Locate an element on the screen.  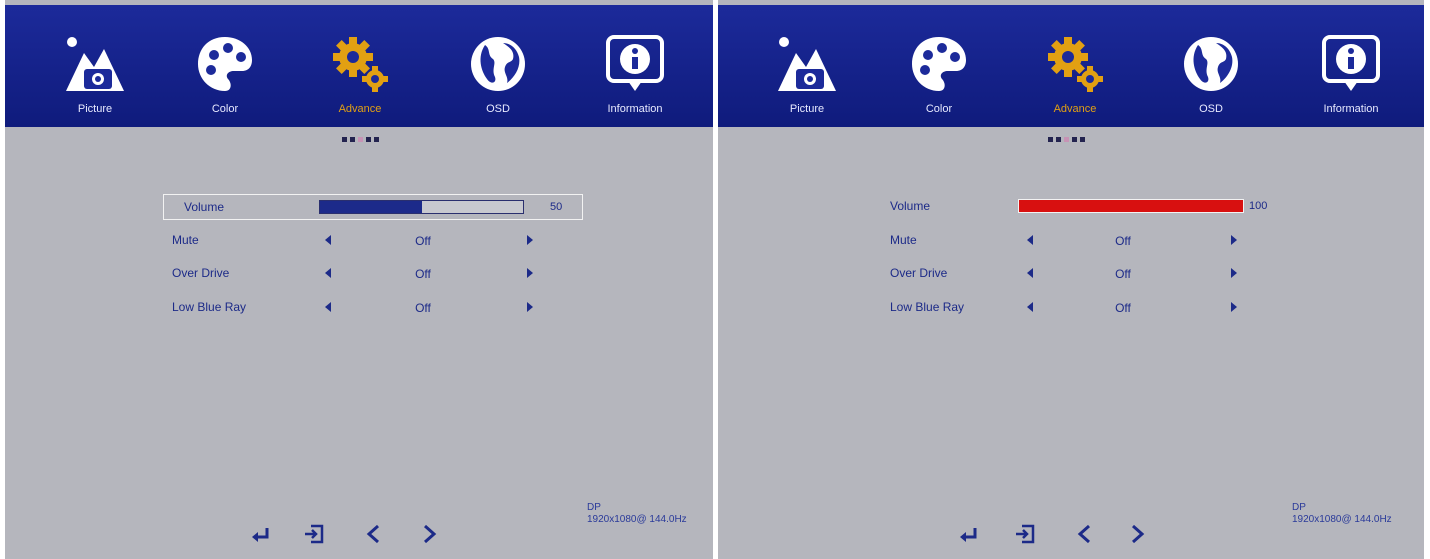
volume-value: 100 is located at coordinates (1258, 206).